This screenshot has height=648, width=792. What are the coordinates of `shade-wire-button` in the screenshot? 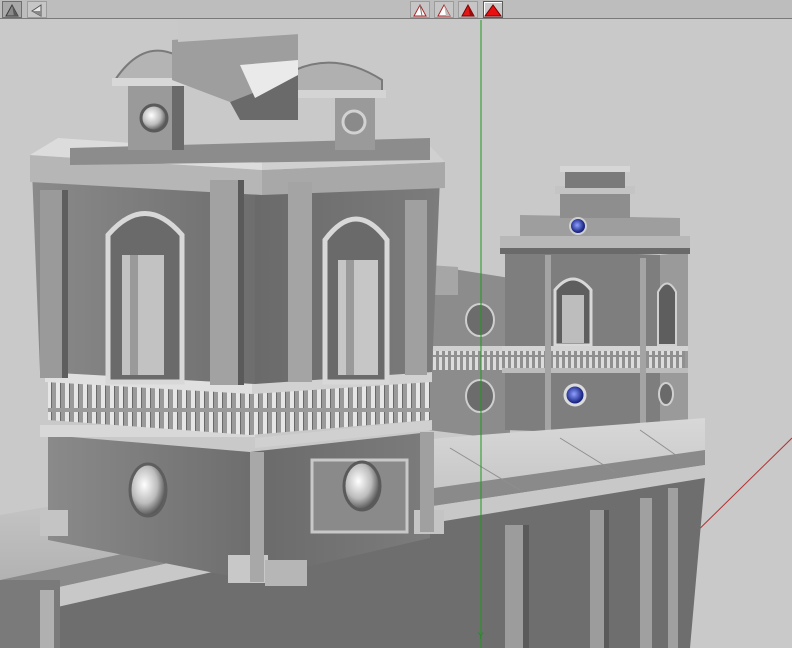 It's located at (420, 9).